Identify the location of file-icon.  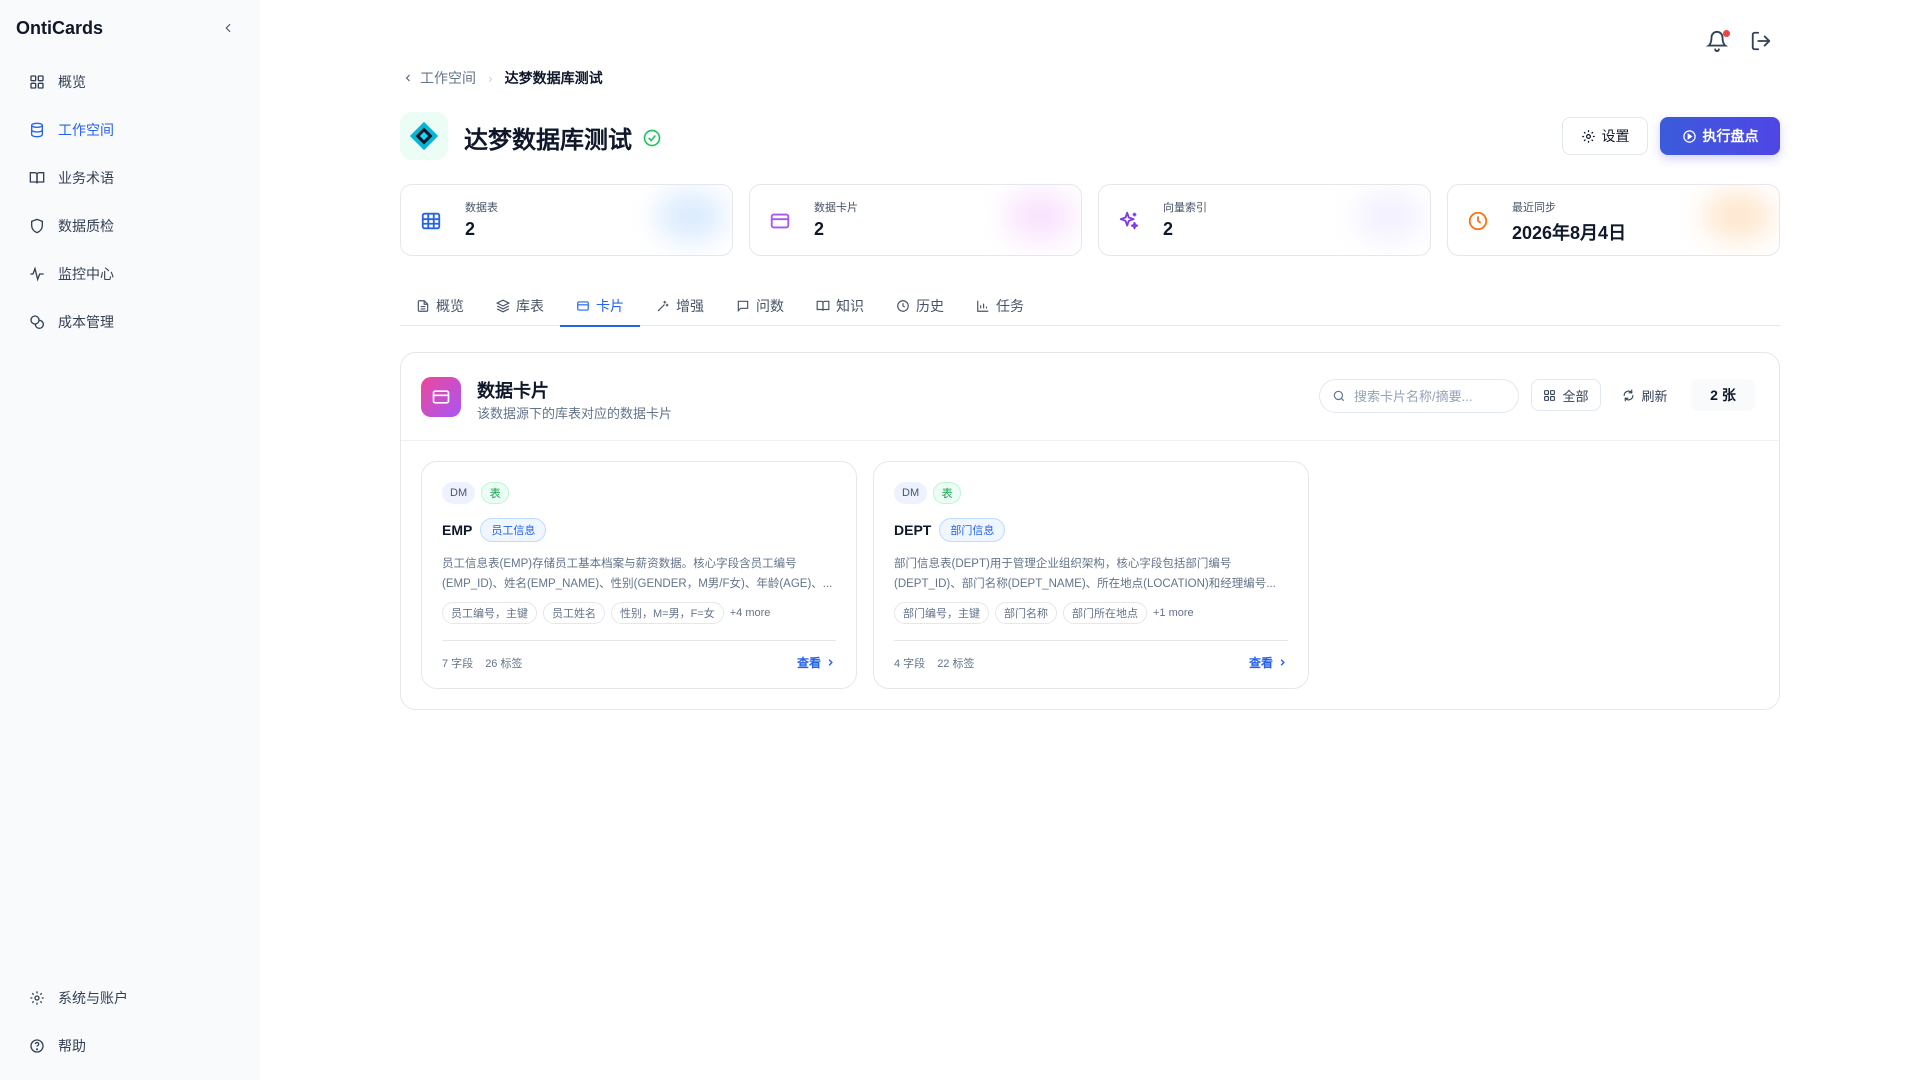
(423, 306).